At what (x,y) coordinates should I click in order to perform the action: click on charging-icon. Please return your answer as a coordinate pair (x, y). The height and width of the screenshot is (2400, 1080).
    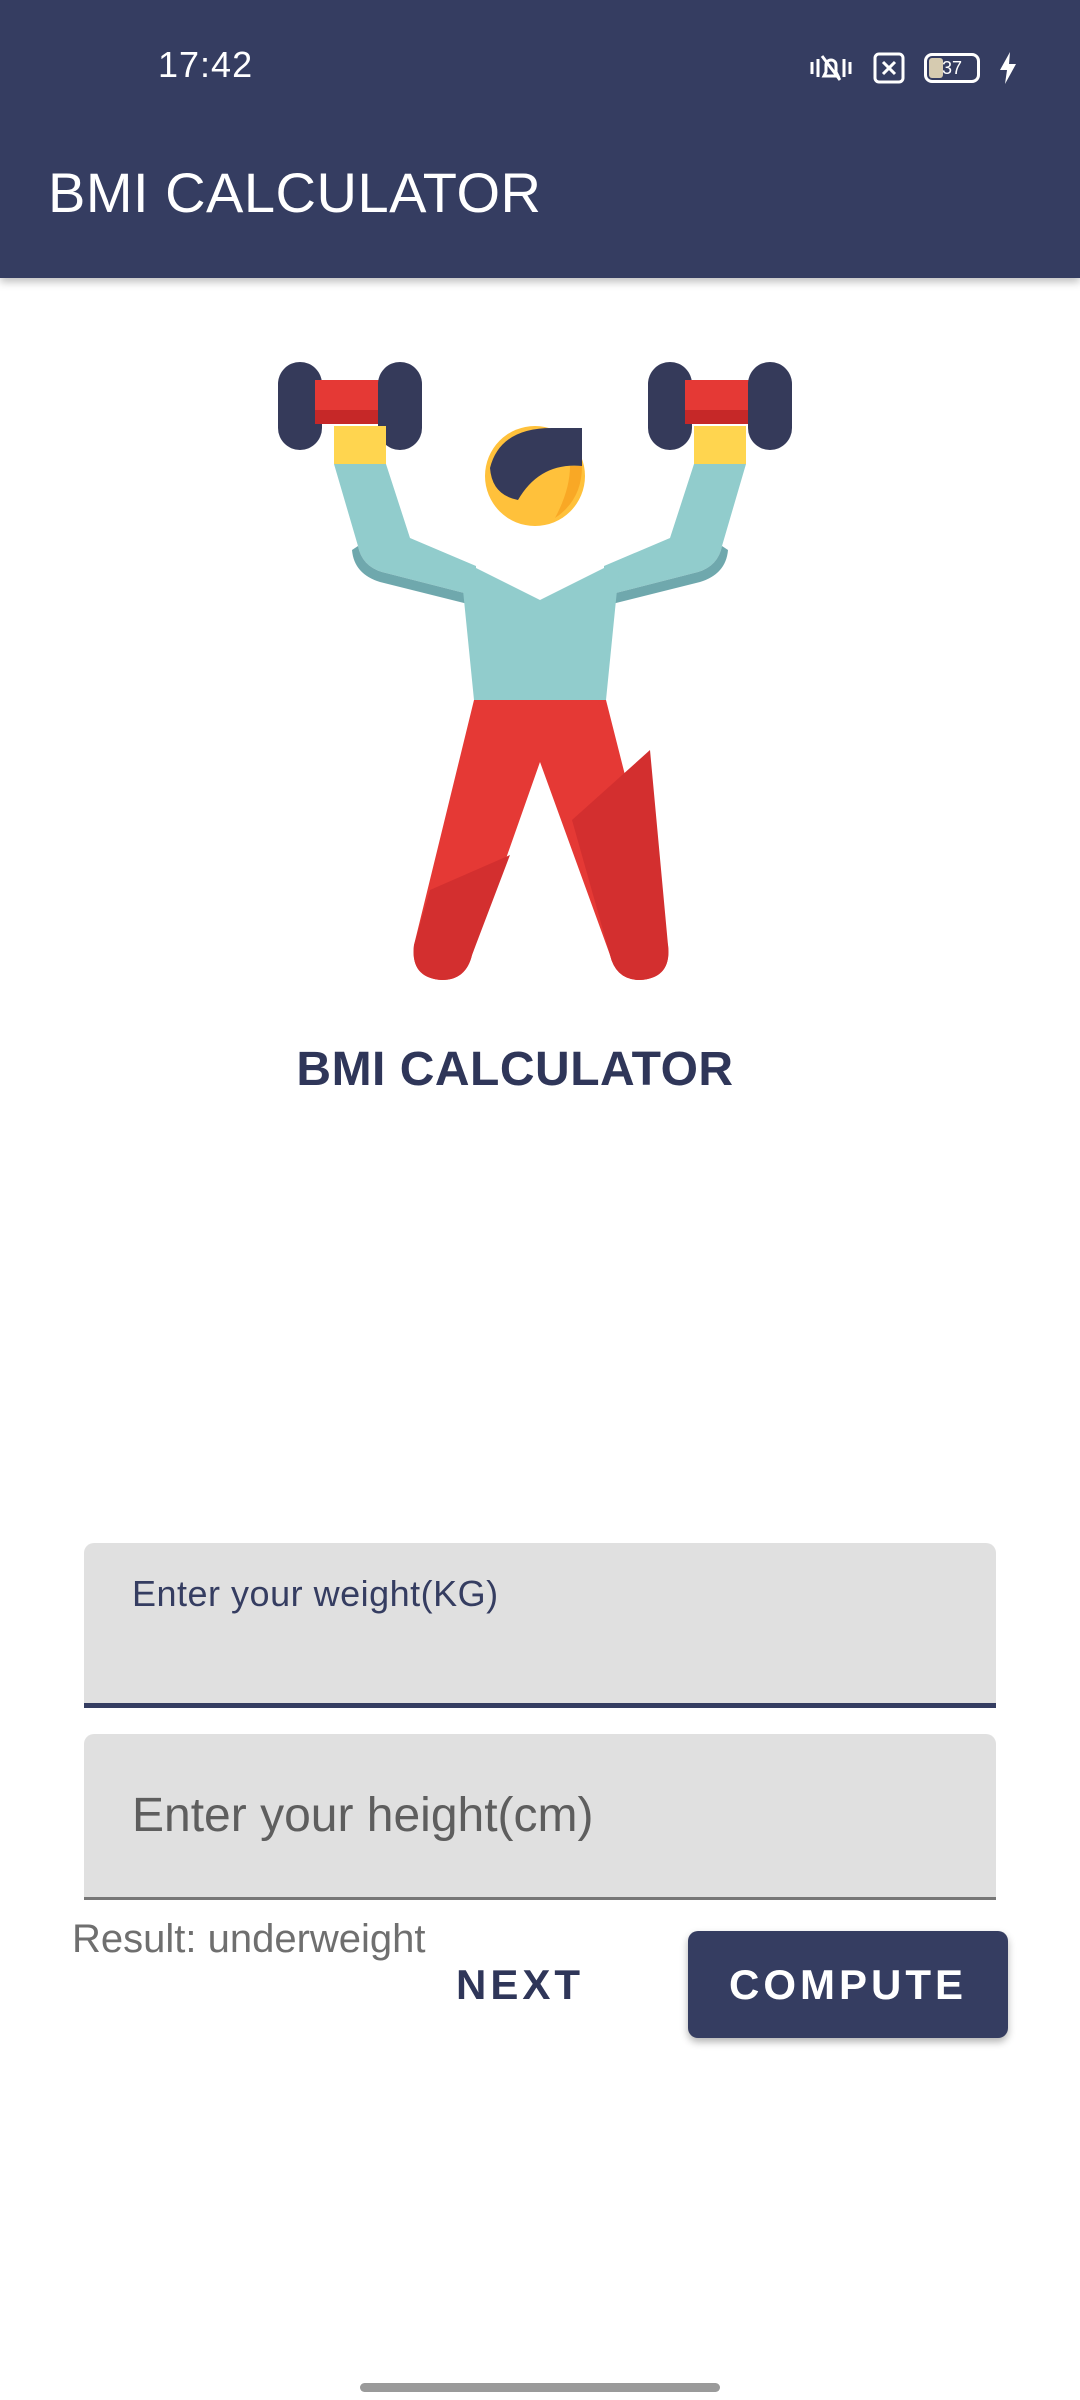
    Looking at the image, I should click on (1008, 68).